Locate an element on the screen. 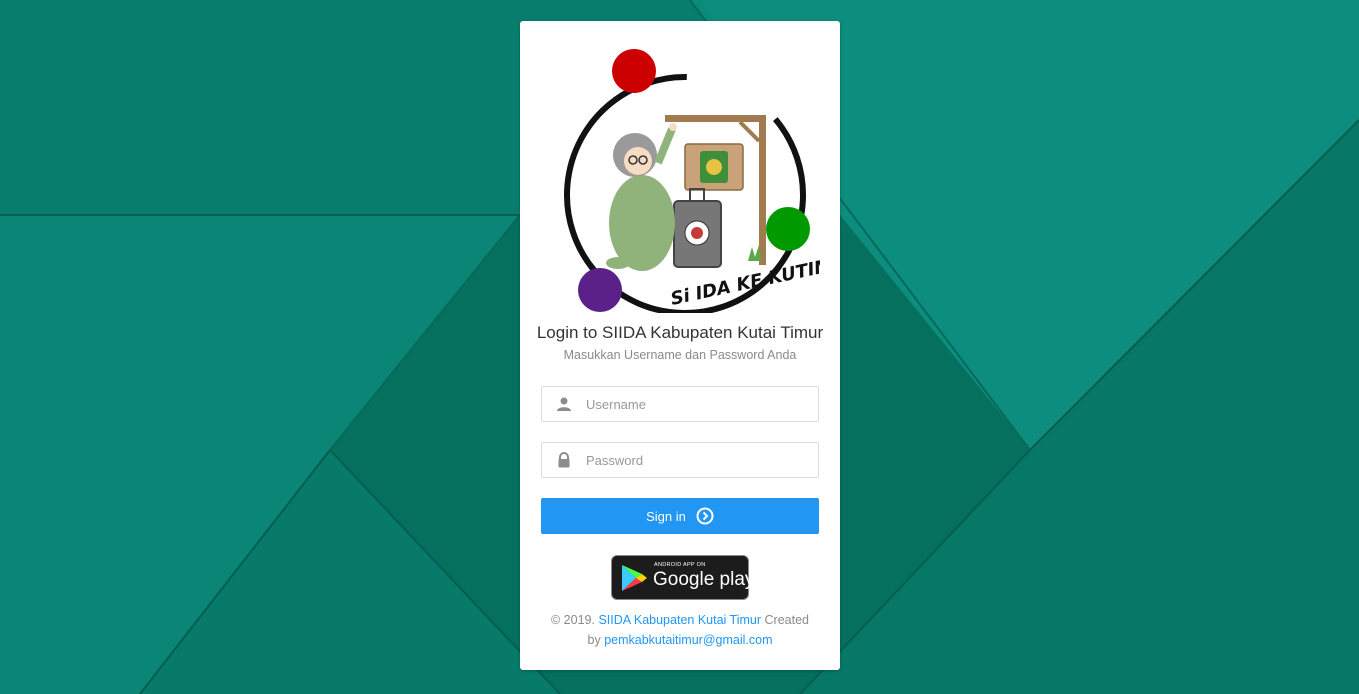 Image resolution: width=1359 pixels, height=694 pixels. footer-site-link: SIIDA Kabupaten Kutai Timur is located at coordinates (679, 620).